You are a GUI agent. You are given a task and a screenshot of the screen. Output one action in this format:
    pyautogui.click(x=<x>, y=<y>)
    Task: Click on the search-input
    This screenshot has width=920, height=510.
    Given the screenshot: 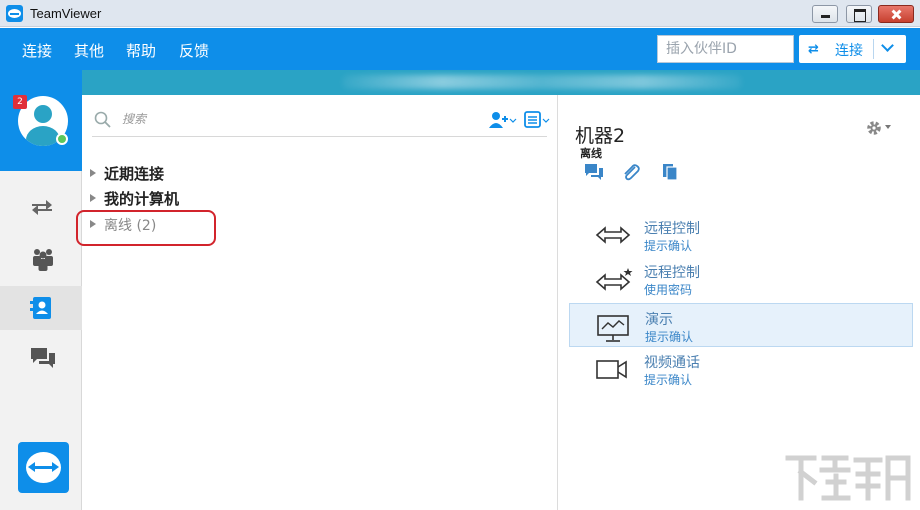 What is the action you would take?
    pyautogui.click(x=287, y=119)
    